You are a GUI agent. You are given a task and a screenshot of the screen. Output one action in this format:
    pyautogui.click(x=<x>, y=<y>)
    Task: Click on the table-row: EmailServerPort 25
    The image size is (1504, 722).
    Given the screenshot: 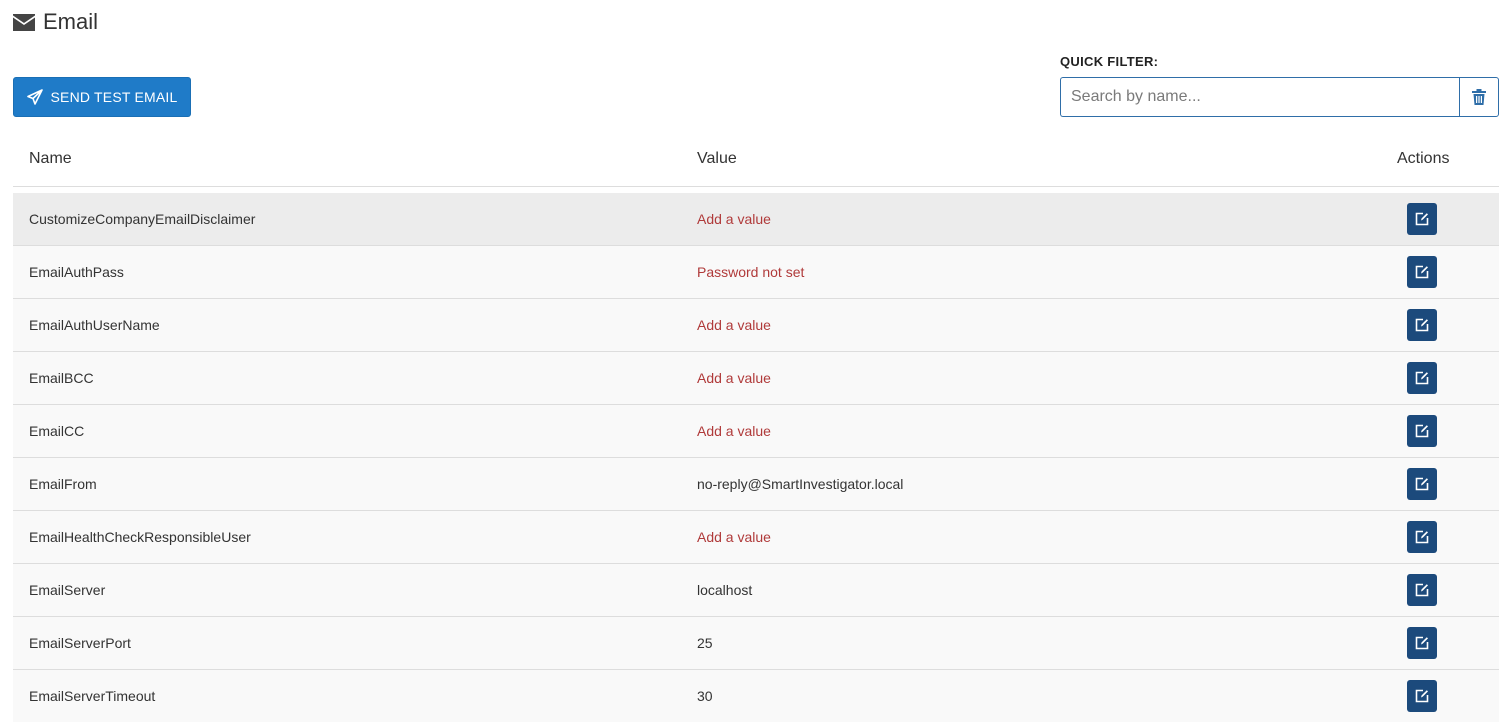 What is the action you would take?
    pyautogui.click(x=756, y=643)
    